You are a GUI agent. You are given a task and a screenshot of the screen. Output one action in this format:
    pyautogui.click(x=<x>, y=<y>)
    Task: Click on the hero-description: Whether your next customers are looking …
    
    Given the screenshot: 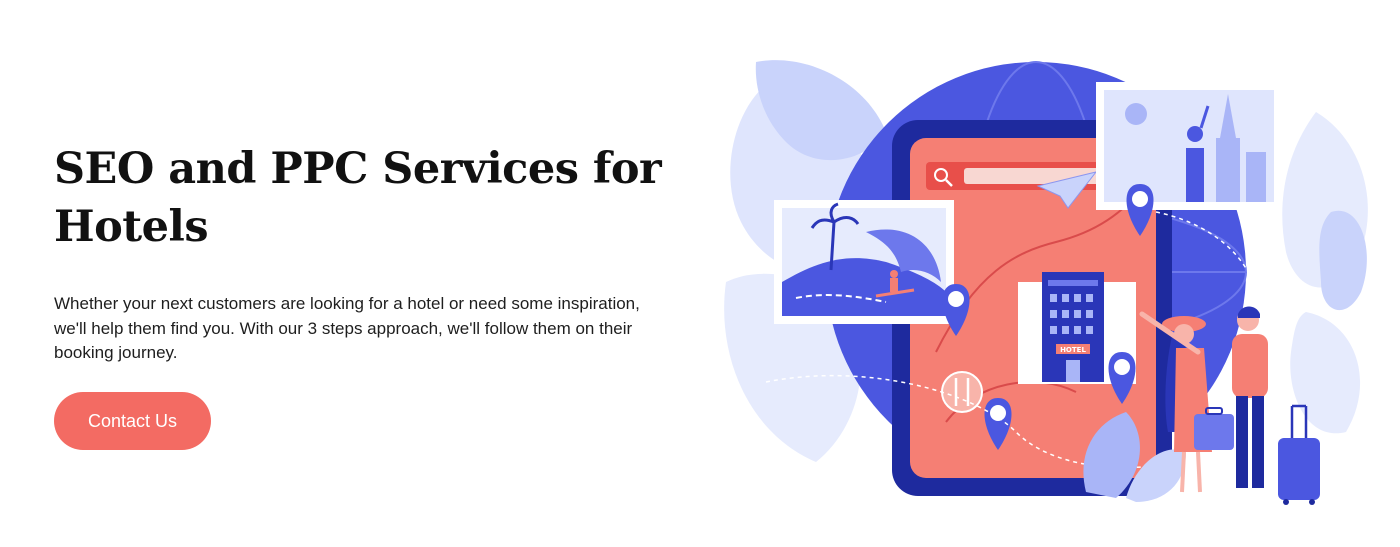 What is the action you would take?
    pyautogui.click(x=347, y=328)
    